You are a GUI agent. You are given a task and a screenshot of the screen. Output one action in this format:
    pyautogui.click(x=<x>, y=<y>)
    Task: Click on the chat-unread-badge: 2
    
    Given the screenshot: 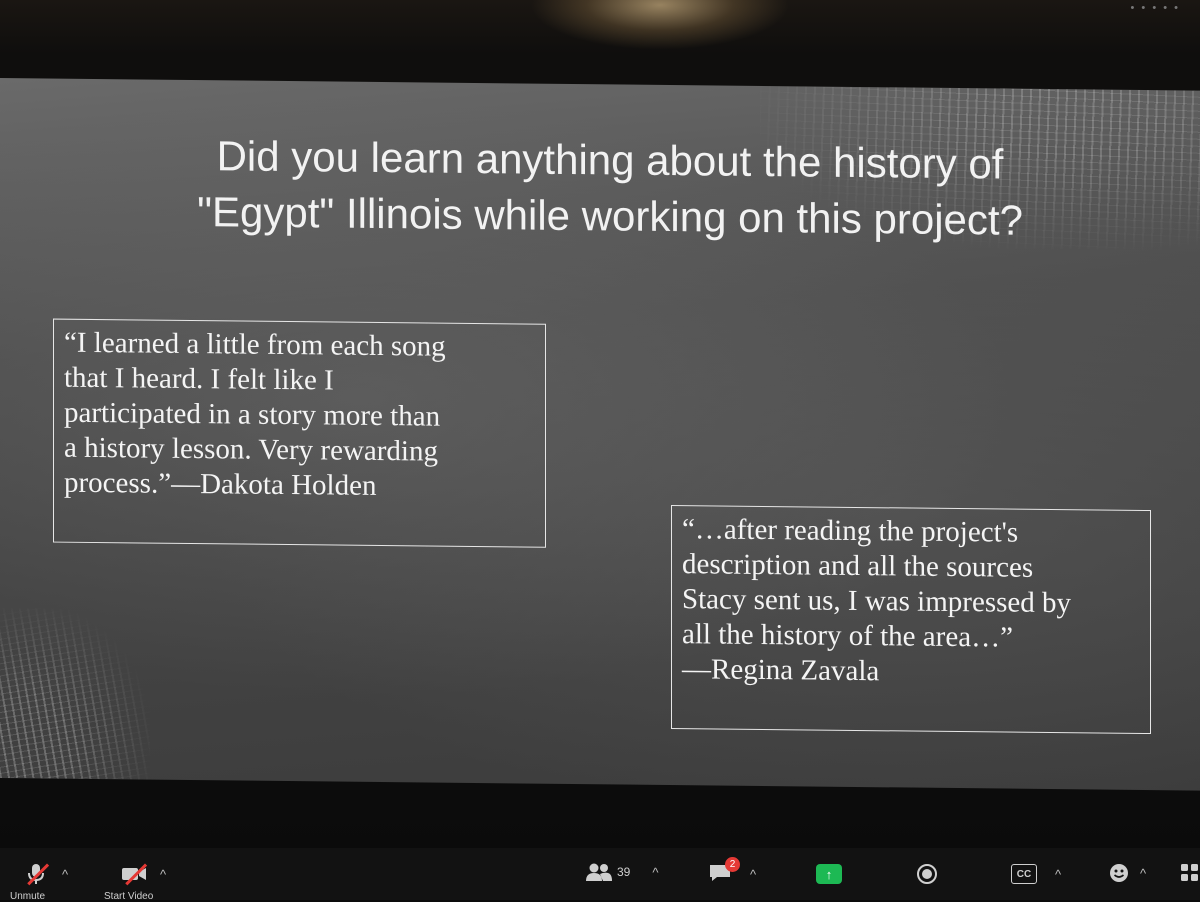 What is the action you would take?
    pyautogui.click(x=732, y=864)
    